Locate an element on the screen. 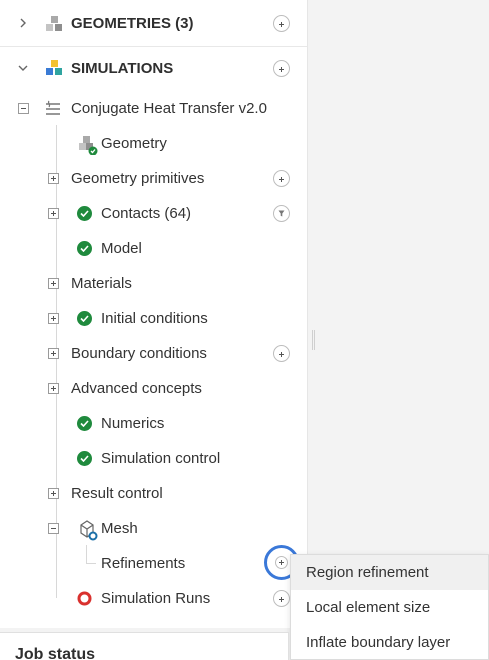 This screenshot has height=660, width=489. funnel-icon is located at coordinates (281, 213).